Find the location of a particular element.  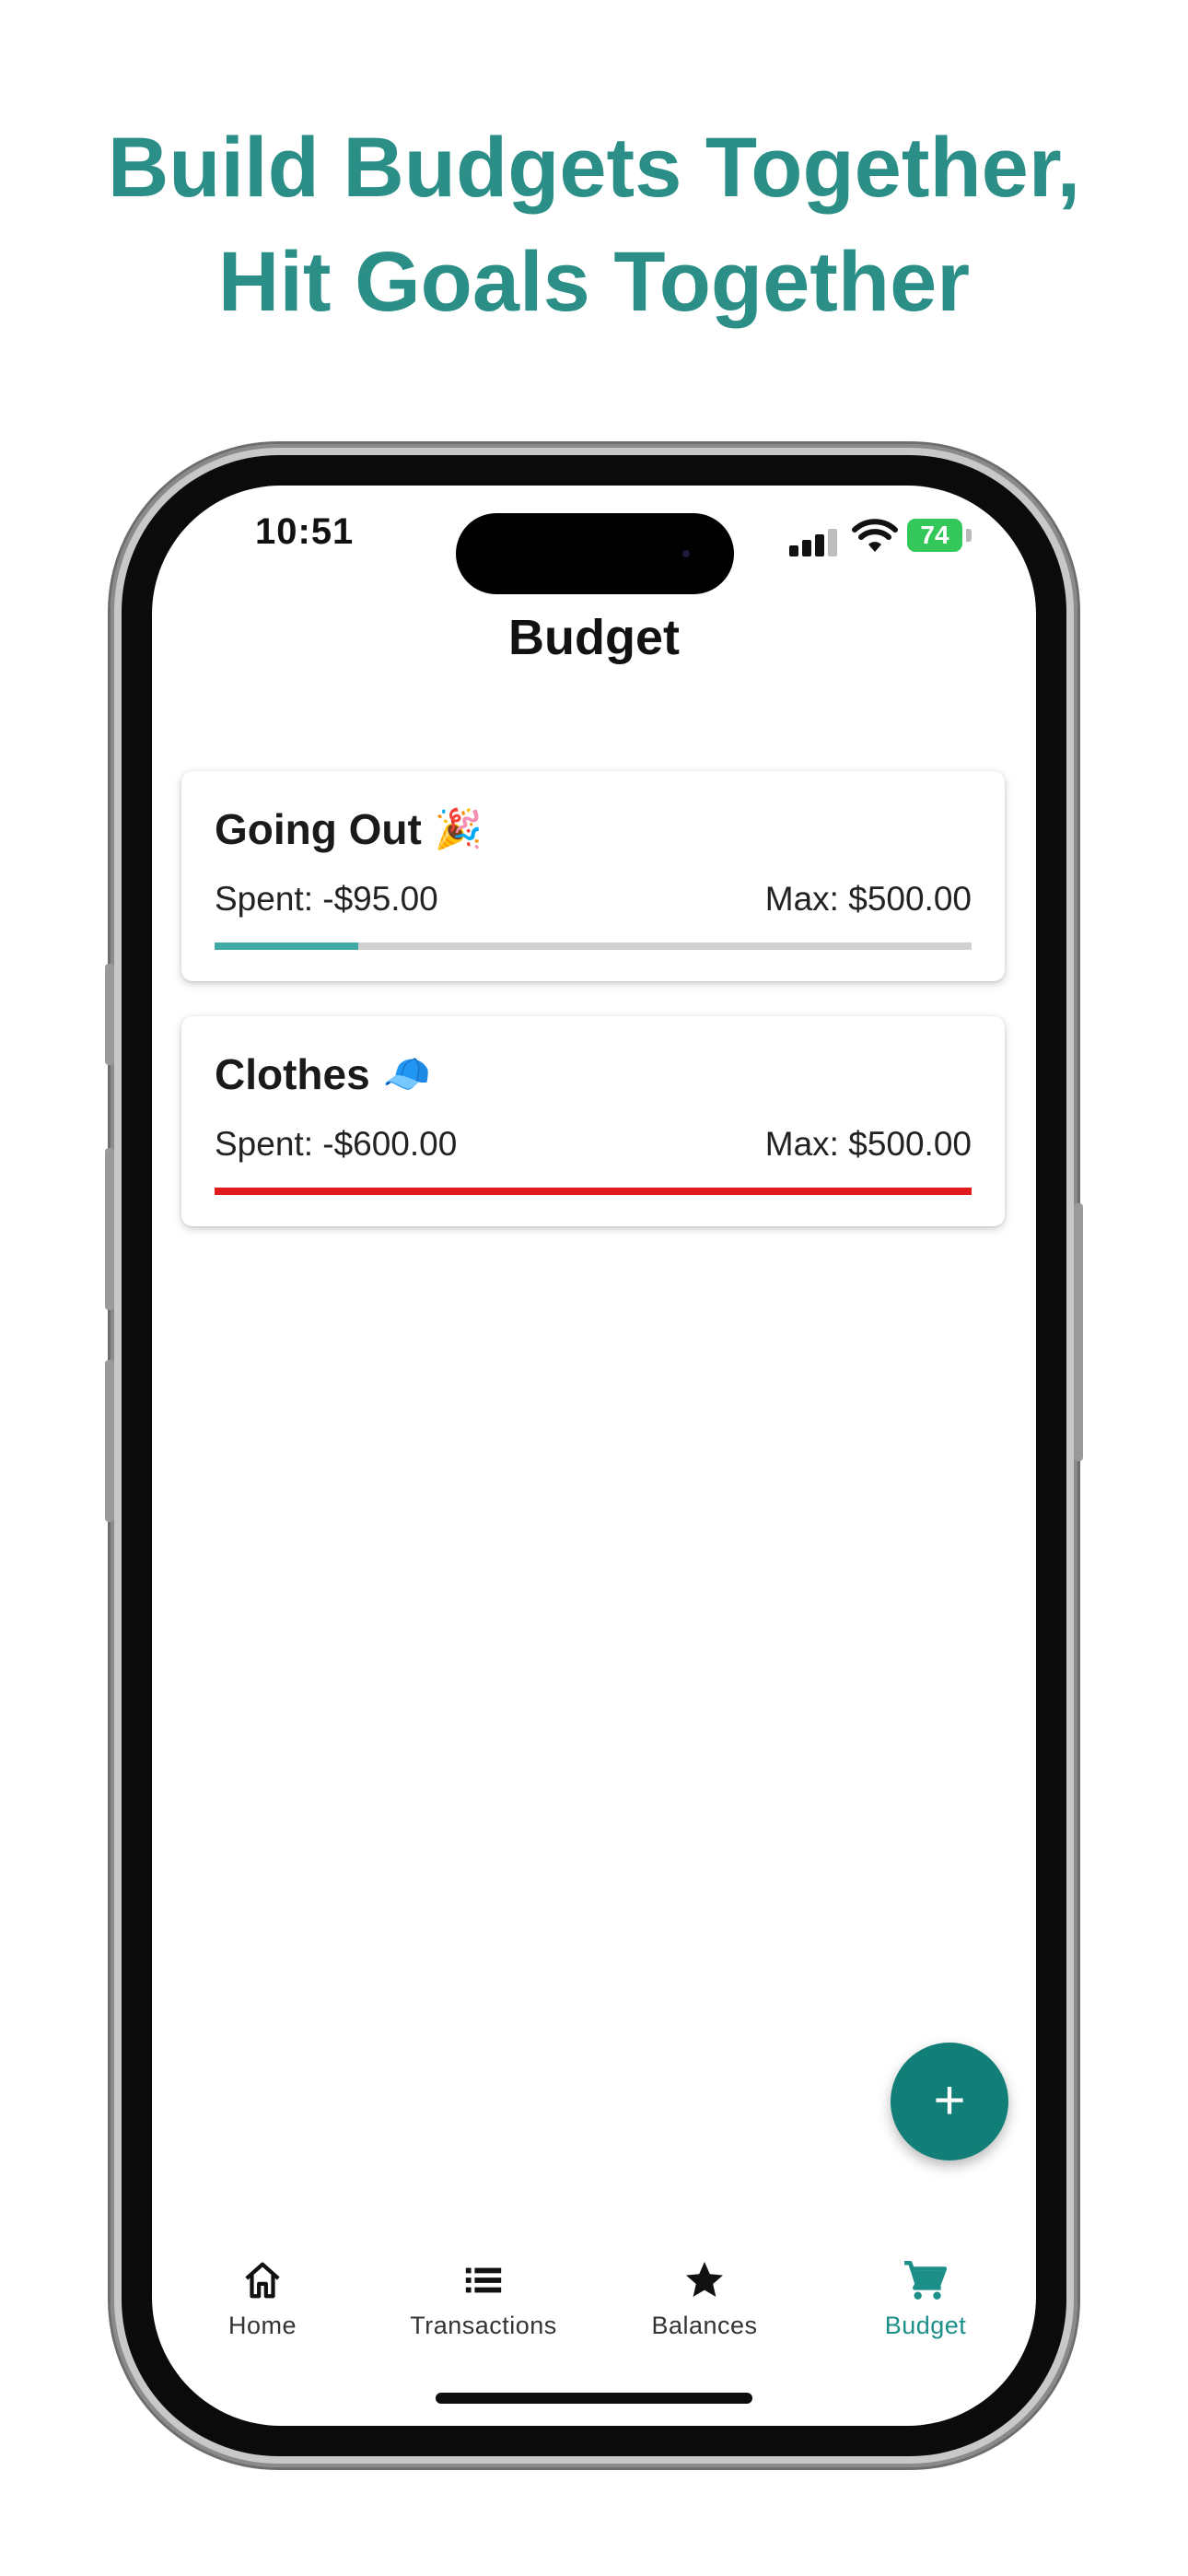

cap-icon: 🧢 is located at coordinates (406, 1073).